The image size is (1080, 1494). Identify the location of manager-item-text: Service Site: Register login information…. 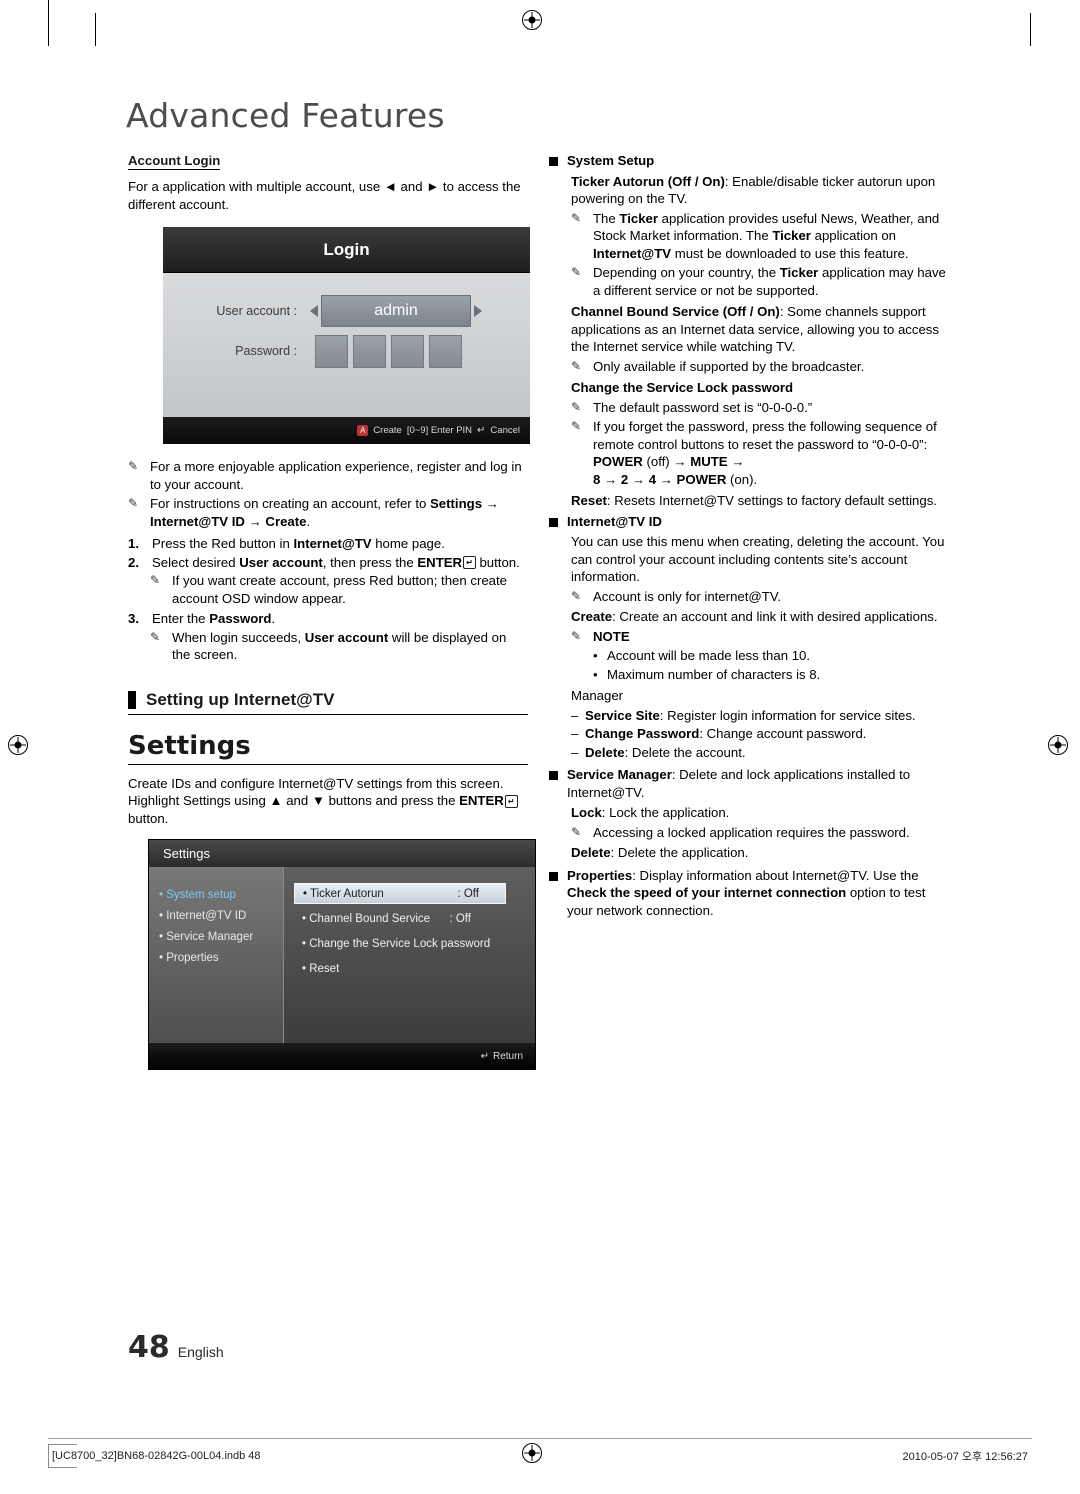
(750, 715).